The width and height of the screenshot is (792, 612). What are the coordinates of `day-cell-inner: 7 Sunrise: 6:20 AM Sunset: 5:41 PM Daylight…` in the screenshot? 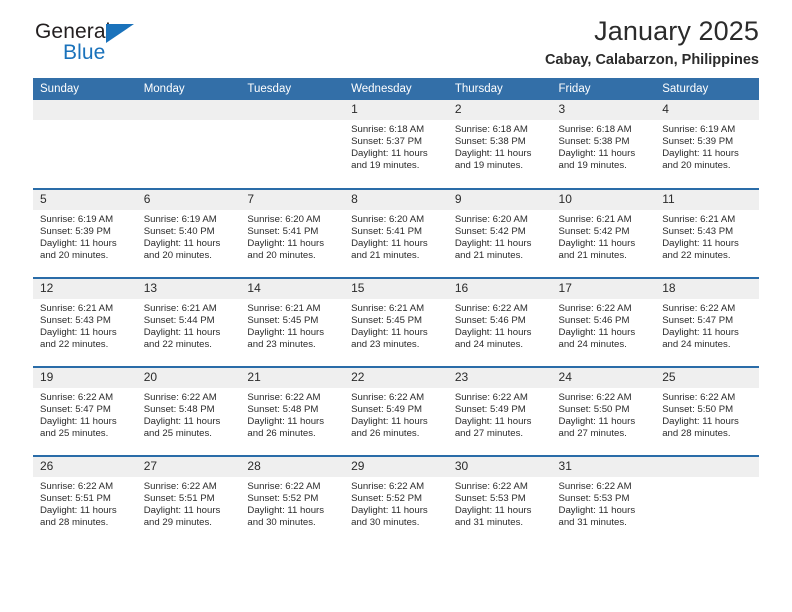 It's located at (292, 233).